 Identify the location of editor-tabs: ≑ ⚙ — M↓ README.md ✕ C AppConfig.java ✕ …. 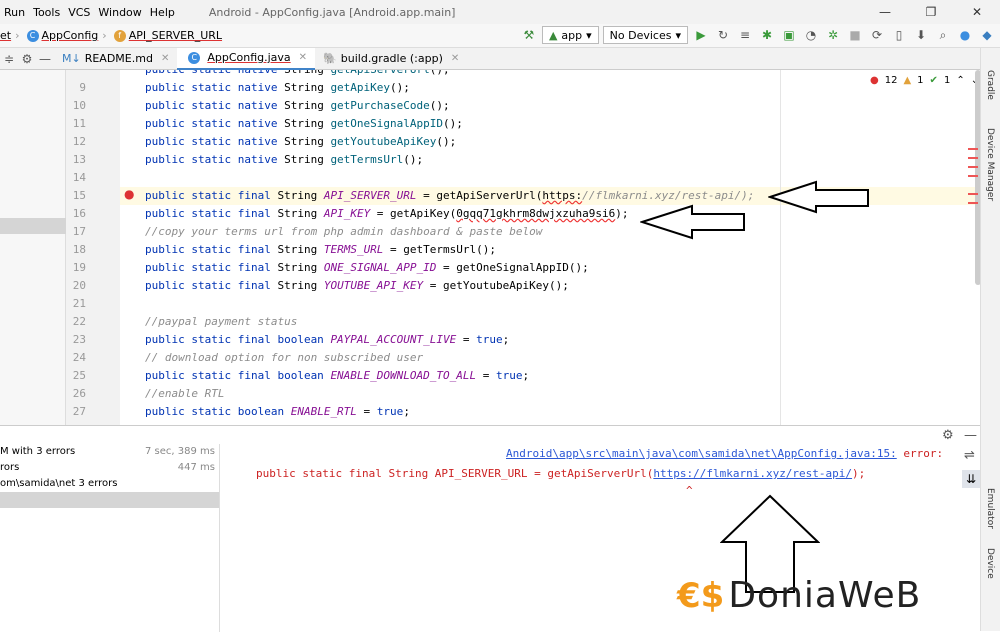
(490, 58).